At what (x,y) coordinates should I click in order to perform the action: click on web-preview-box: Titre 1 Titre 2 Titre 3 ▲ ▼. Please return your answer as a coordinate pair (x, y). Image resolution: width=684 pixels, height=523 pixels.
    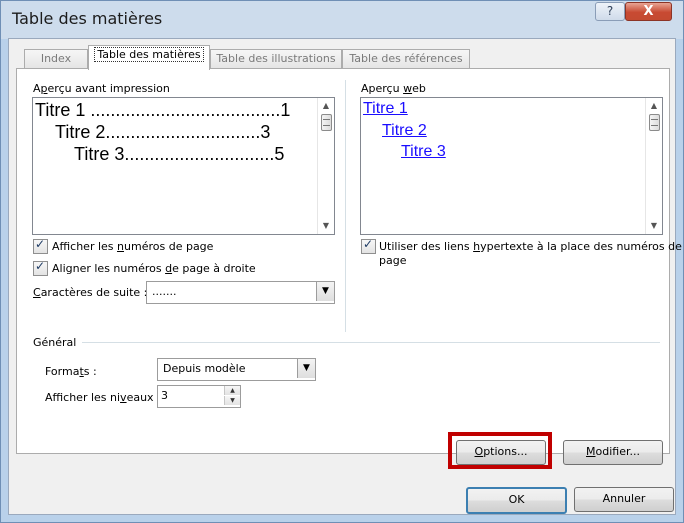
    Looking at the image, I should click on (511, 166).